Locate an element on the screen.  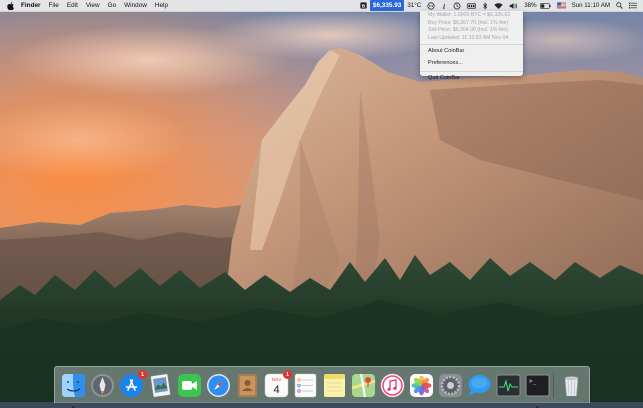
wifi-icon is located at coordinates (498, 5).